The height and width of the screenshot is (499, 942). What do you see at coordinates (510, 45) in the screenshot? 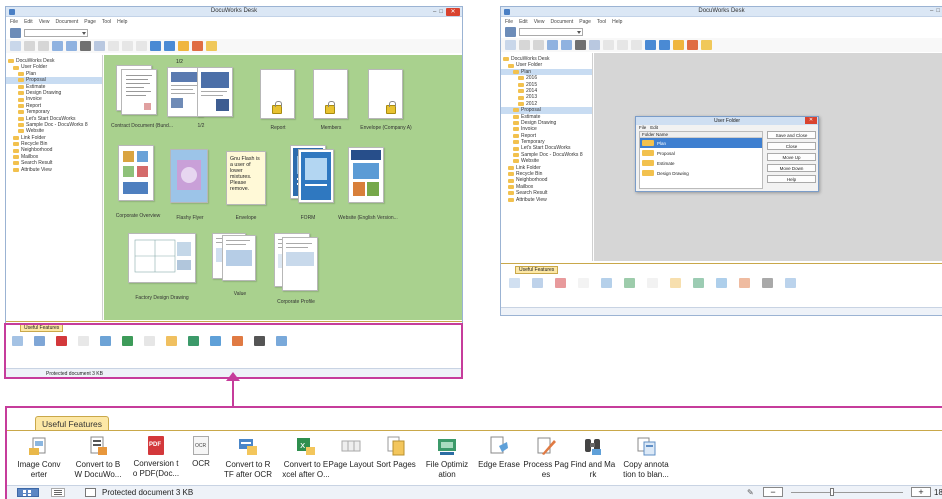
I see `view-icon` at bounding box center [510, 45].